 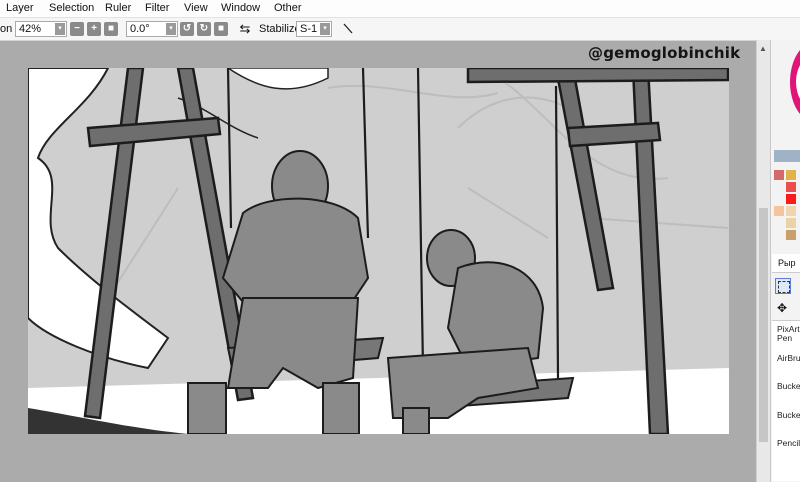 What do you see at coordinates (788, 443) in the screenshot?
I see `tool-pencil: Pencil` at bounding box center [788, 443].